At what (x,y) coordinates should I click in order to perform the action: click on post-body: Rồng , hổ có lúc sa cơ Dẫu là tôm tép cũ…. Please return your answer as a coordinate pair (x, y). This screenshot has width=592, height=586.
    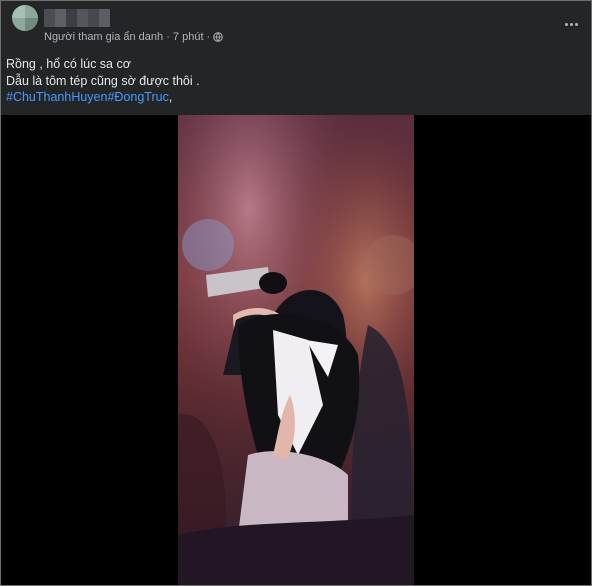
    Looking at the image, I should click on (296, 81).